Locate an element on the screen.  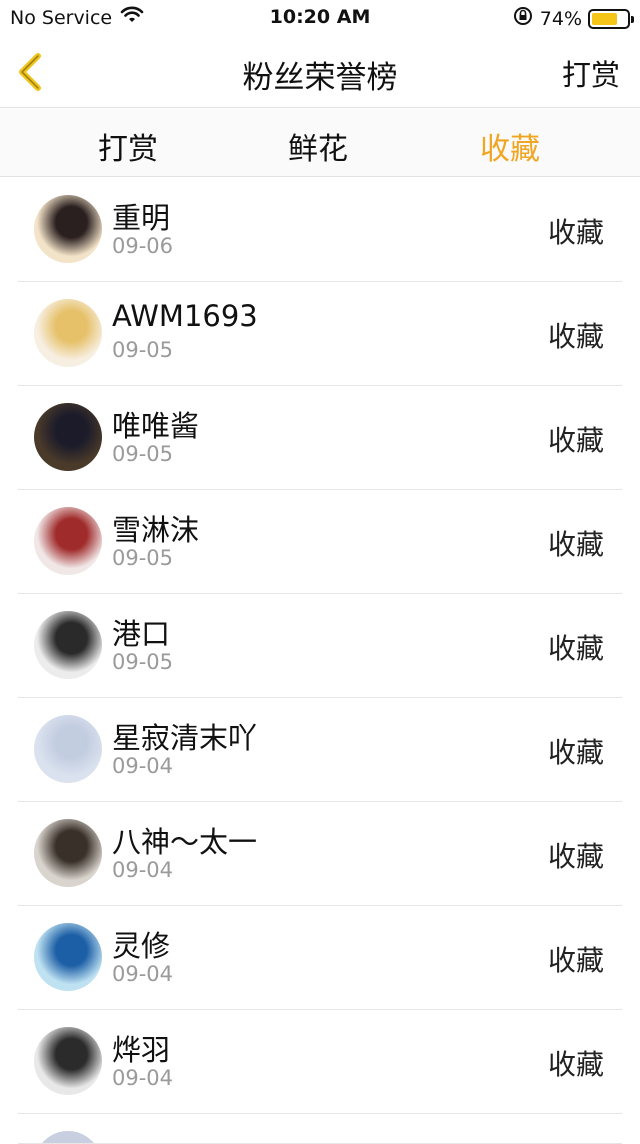
status-right: 74% is located at coordinates (573, 18).